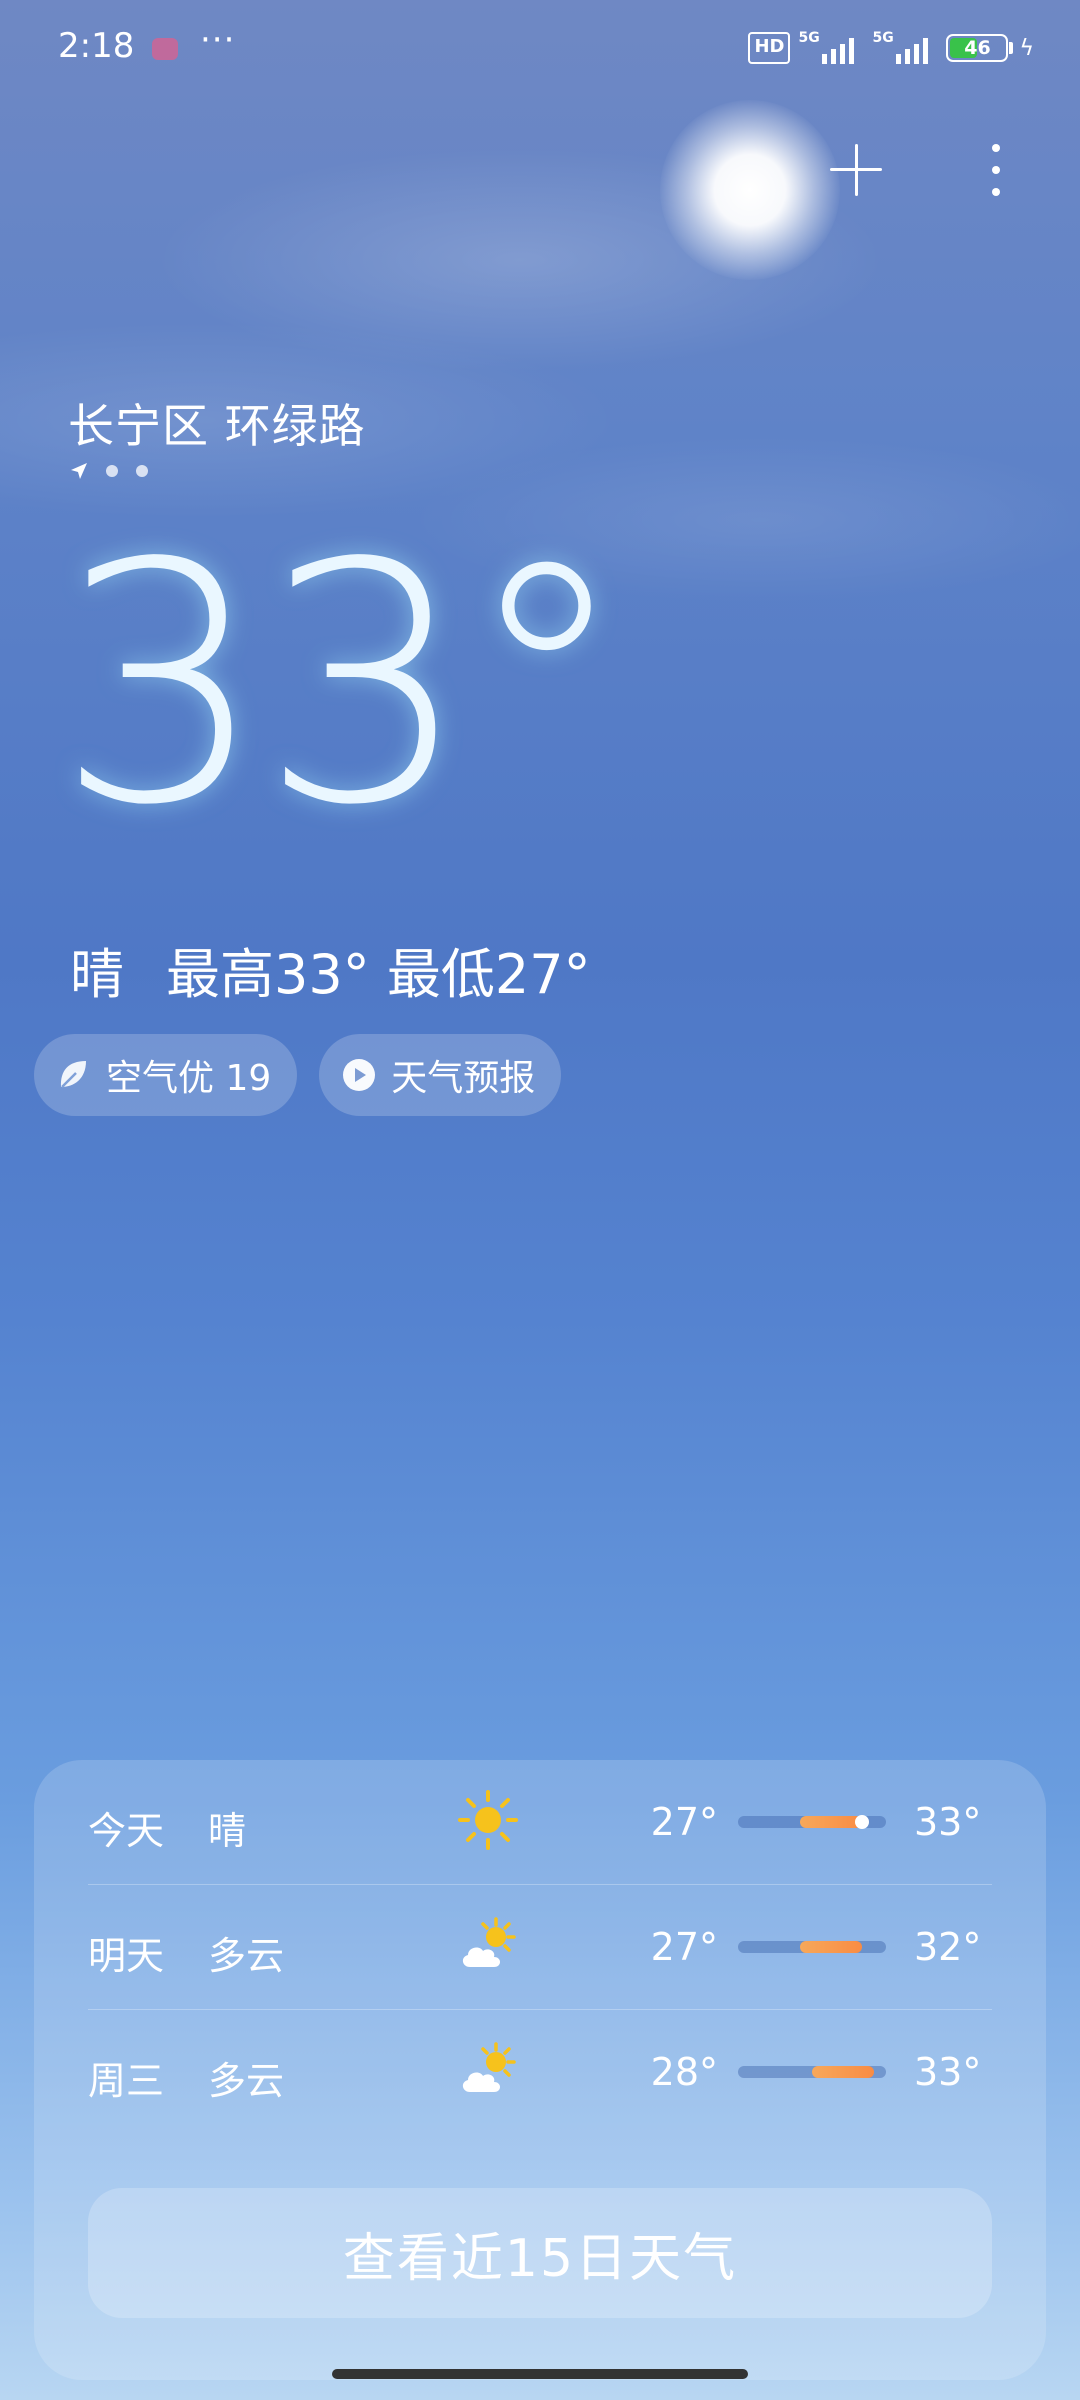 This screenshot has height=2400, width=1080. I want to click on current-temp-marker, so click(862, 1822).